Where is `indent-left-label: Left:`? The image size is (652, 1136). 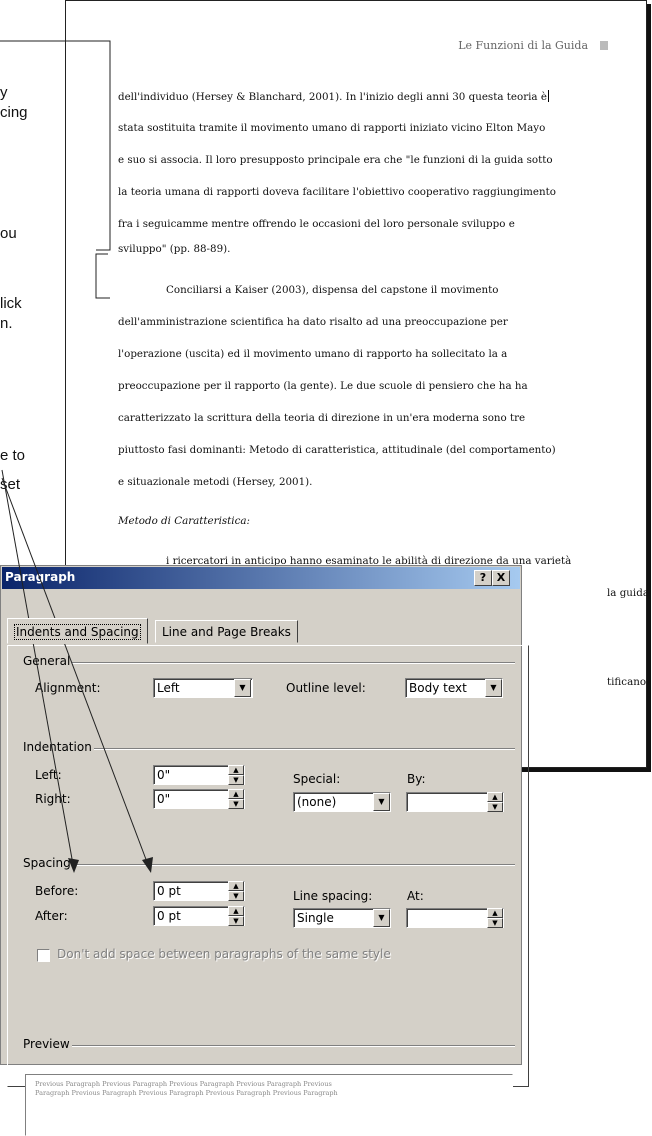 indent-left-label: Left: is located at coordinates (48, 775).